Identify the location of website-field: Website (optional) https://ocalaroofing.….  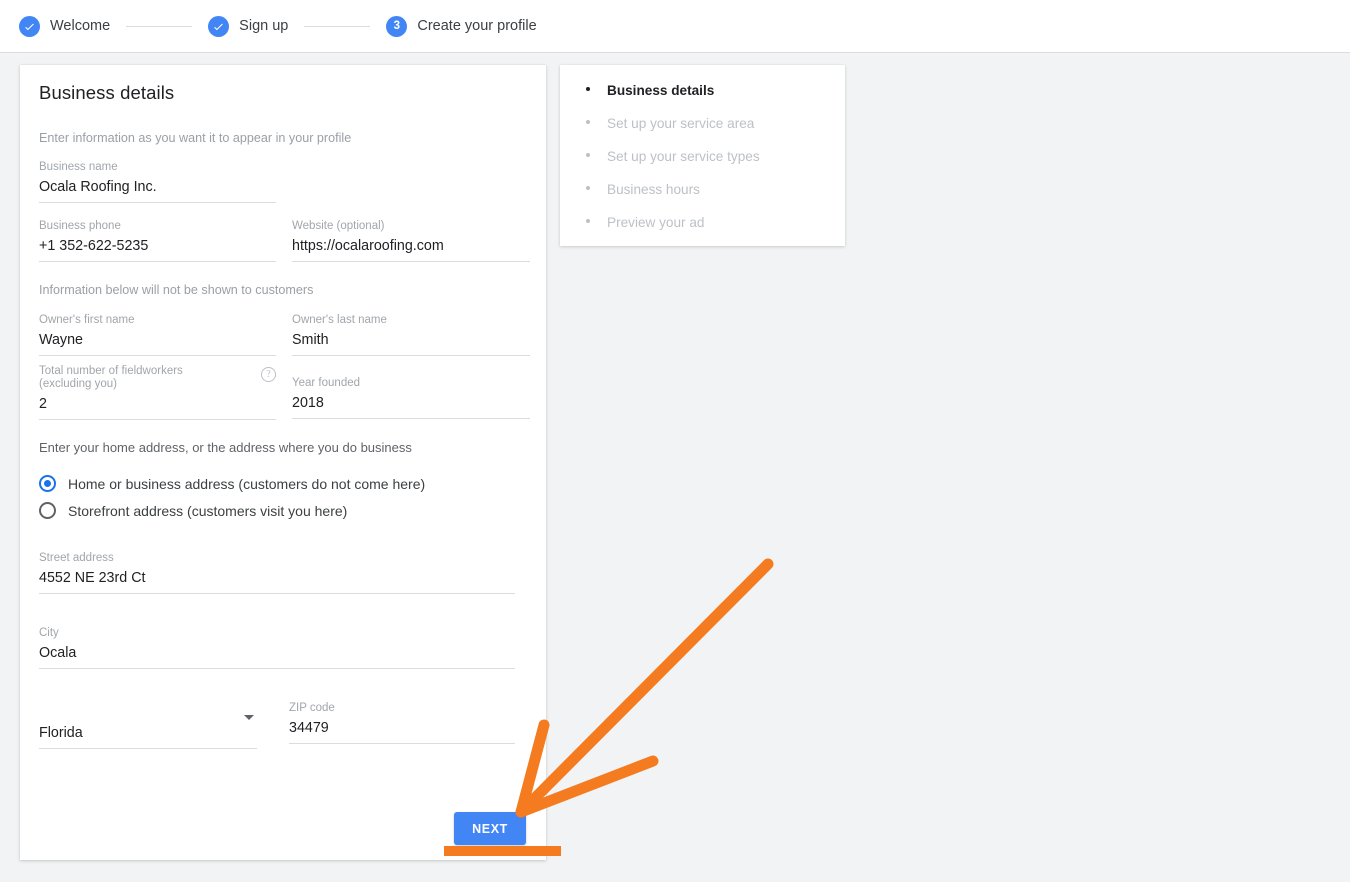
(411, 241).